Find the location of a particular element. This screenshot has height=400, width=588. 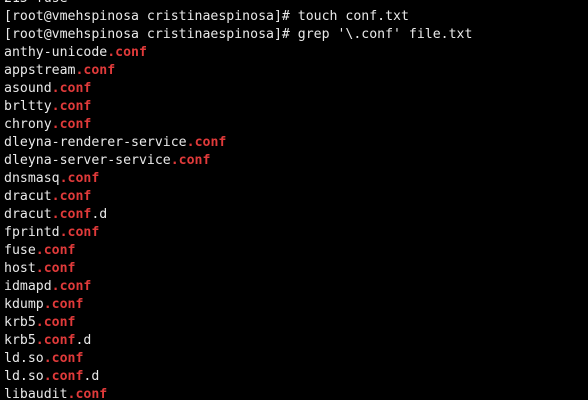

grep-result-line: appstream.conf is located at coordinates (238, 71).